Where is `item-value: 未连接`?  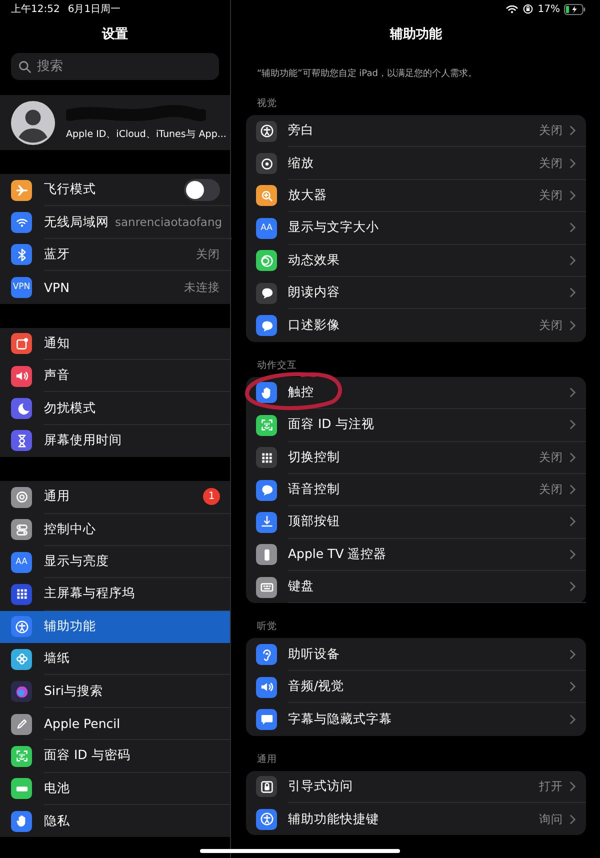 item-value: 未连接 is located at coordinates (202, 287).